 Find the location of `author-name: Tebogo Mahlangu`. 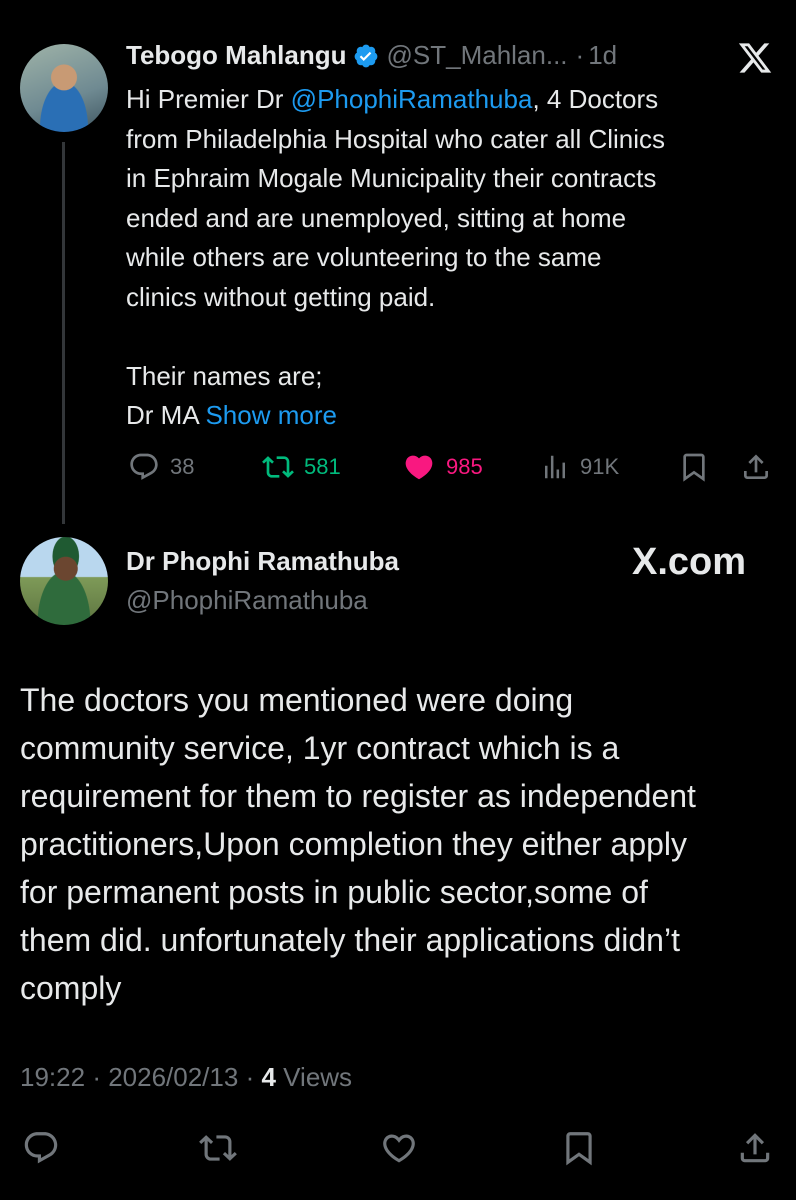

author-name: Tebogo Mahlangu is located at coordinates (236, 55).